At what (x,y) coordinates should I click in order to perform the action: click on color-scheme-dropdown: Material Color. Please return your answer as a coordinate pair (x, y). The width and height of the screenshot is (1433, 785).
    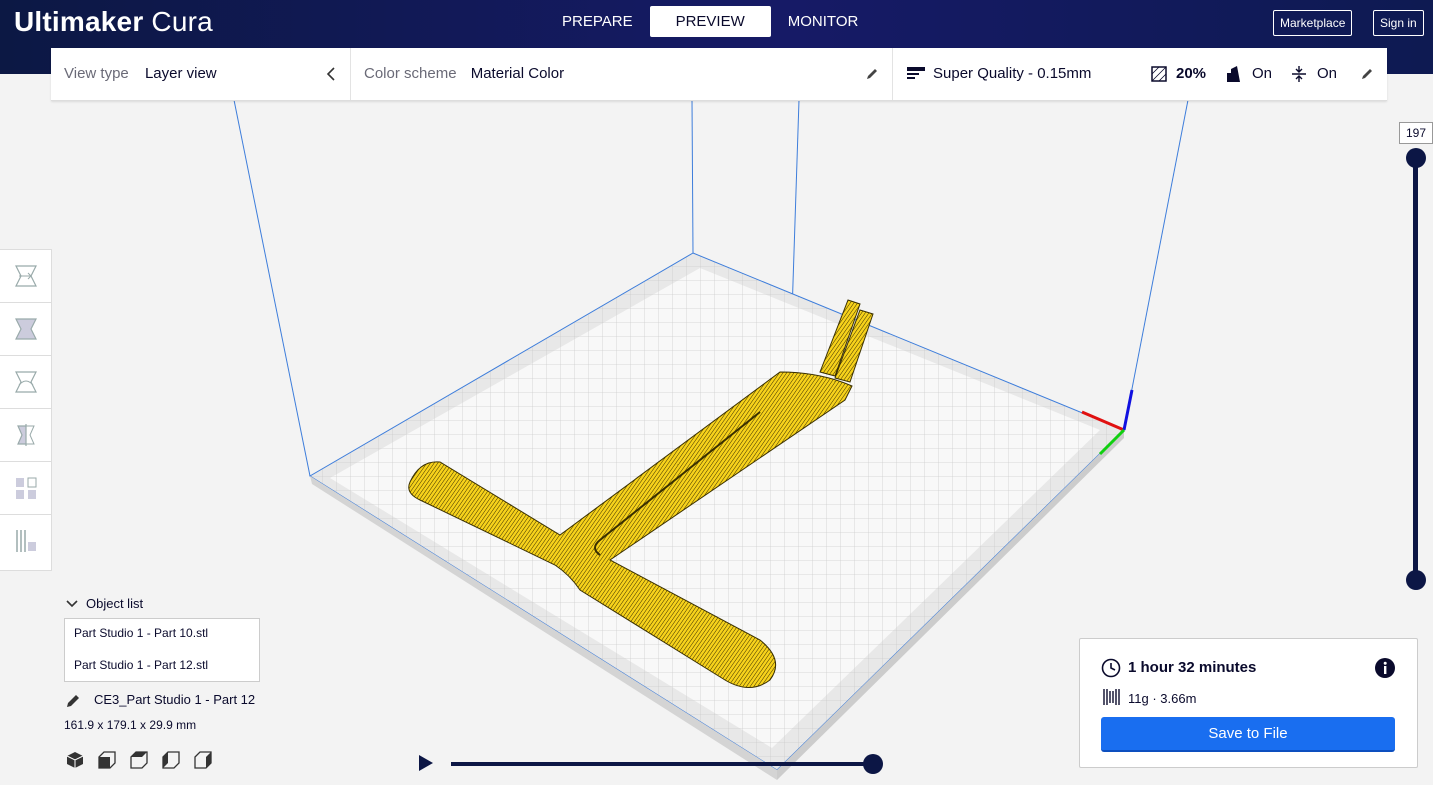
    Looking at the image, I should click on (517, 73).